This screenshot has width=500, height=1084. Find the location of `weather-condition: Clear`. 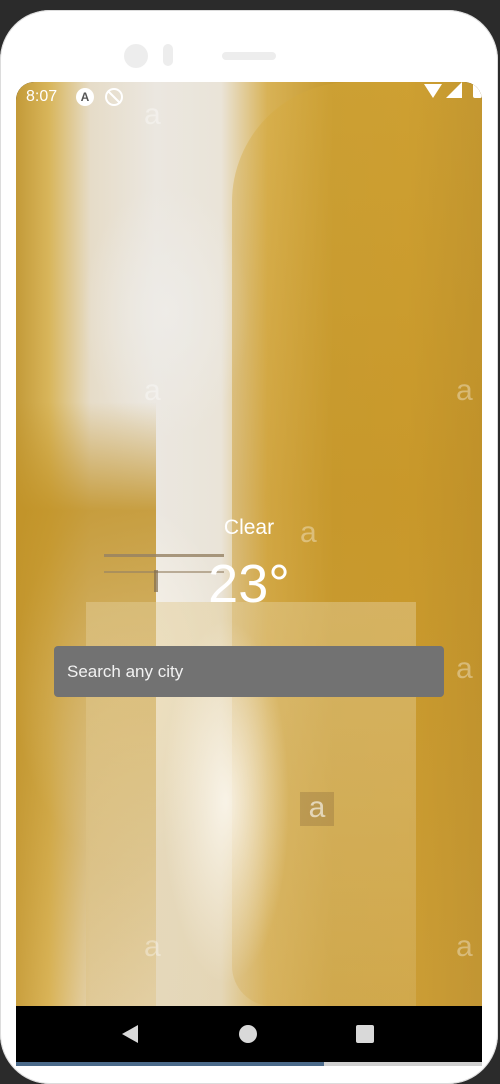

weather-condition: Clear is located at coordinates (249, 527).